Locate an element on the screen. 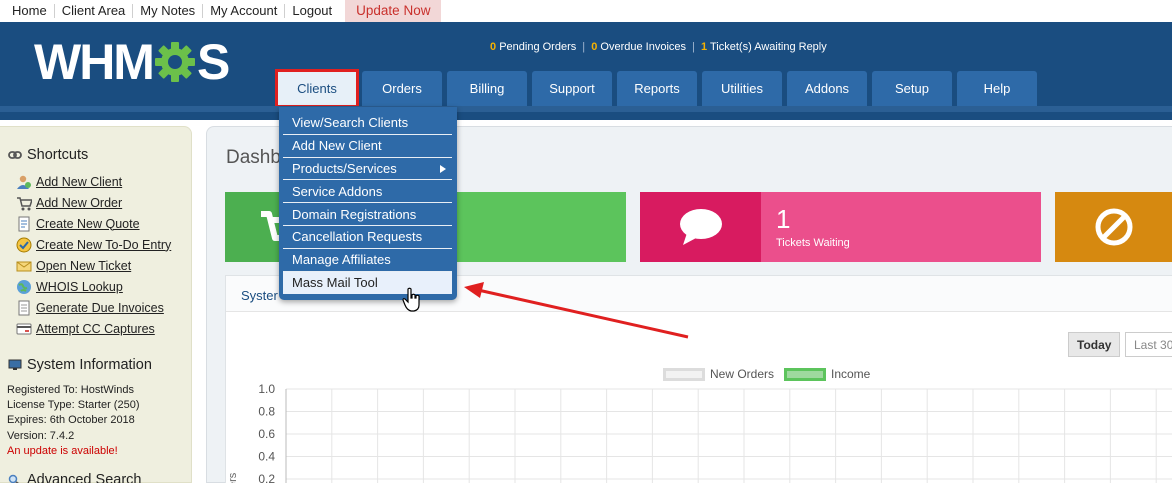 Image resolution: width=1172 pixels, height=483 pixels. shortcut-add-new-order: Add New Order is located at coordinates (93, 202).